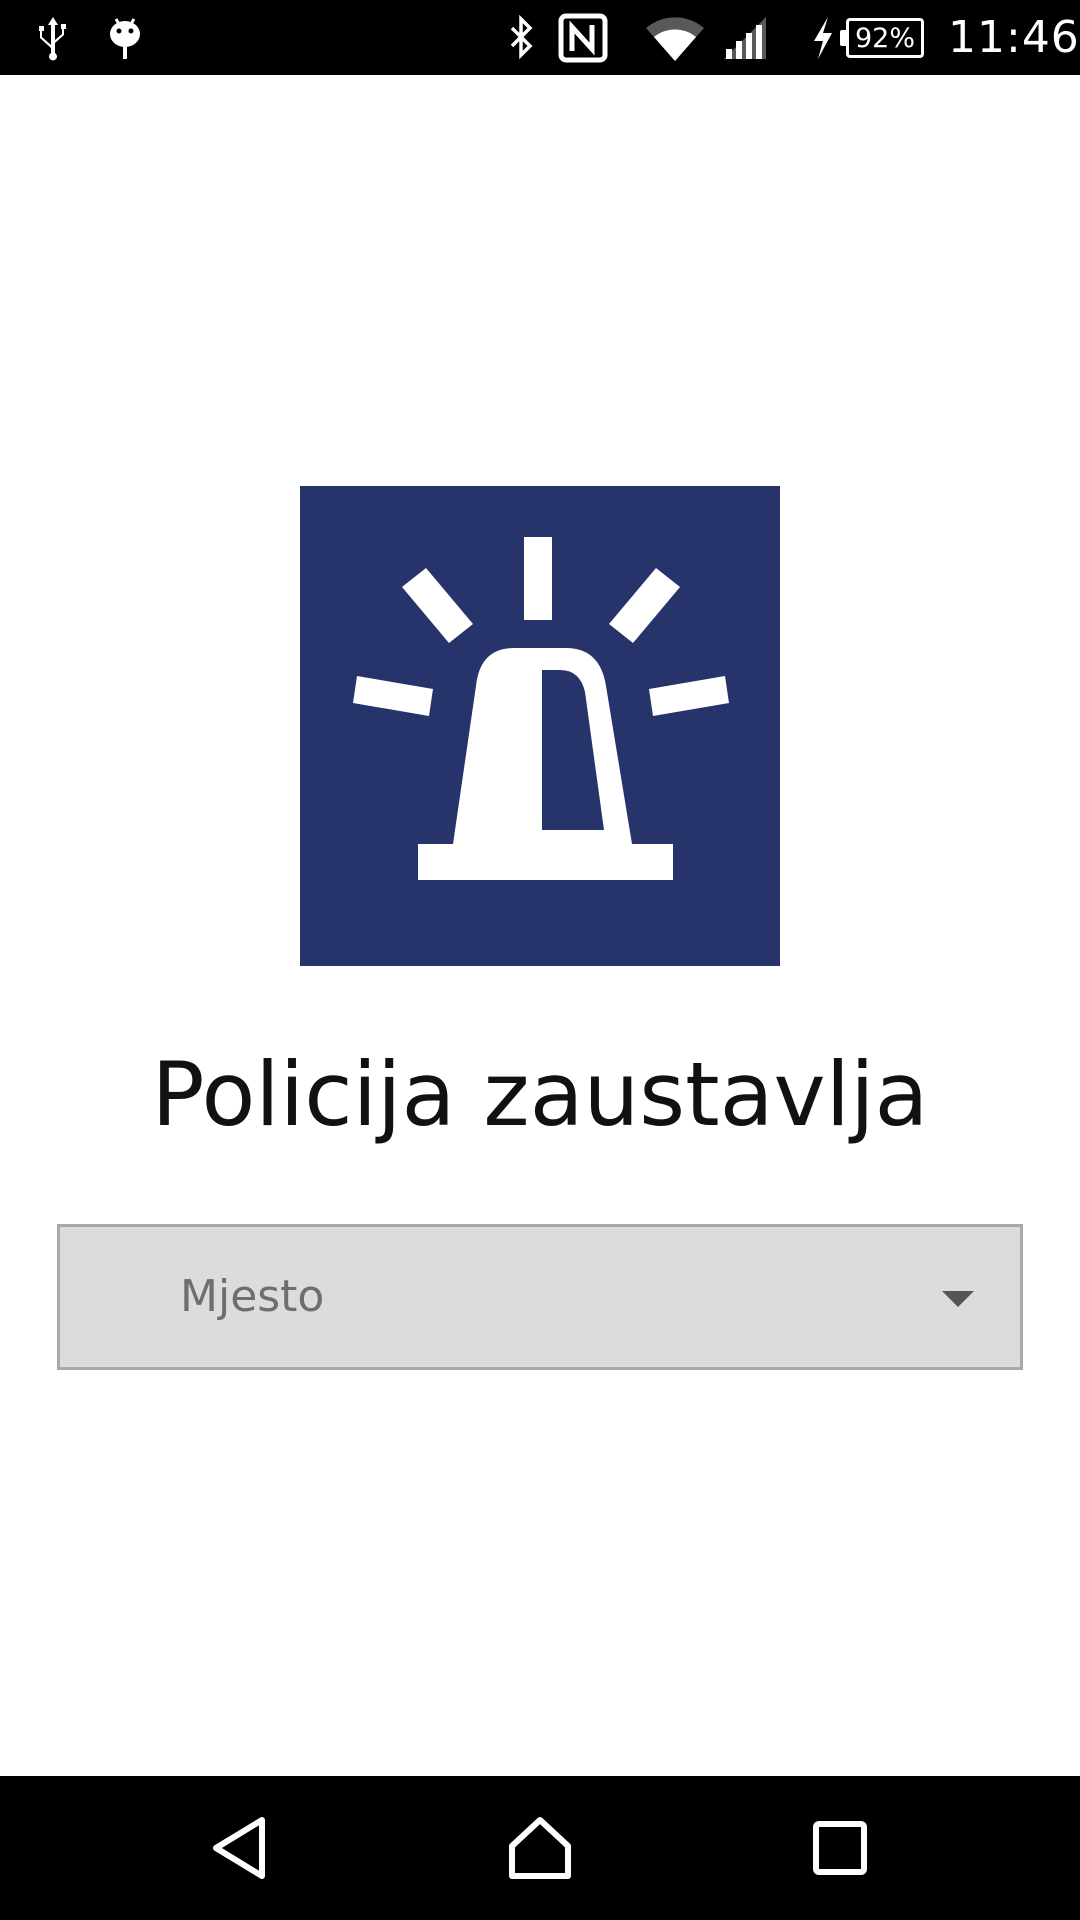  Describe the element at coordinates (252, 1296) in the screenshot. I see `location-select-placeholder: Mjesto` at that location.